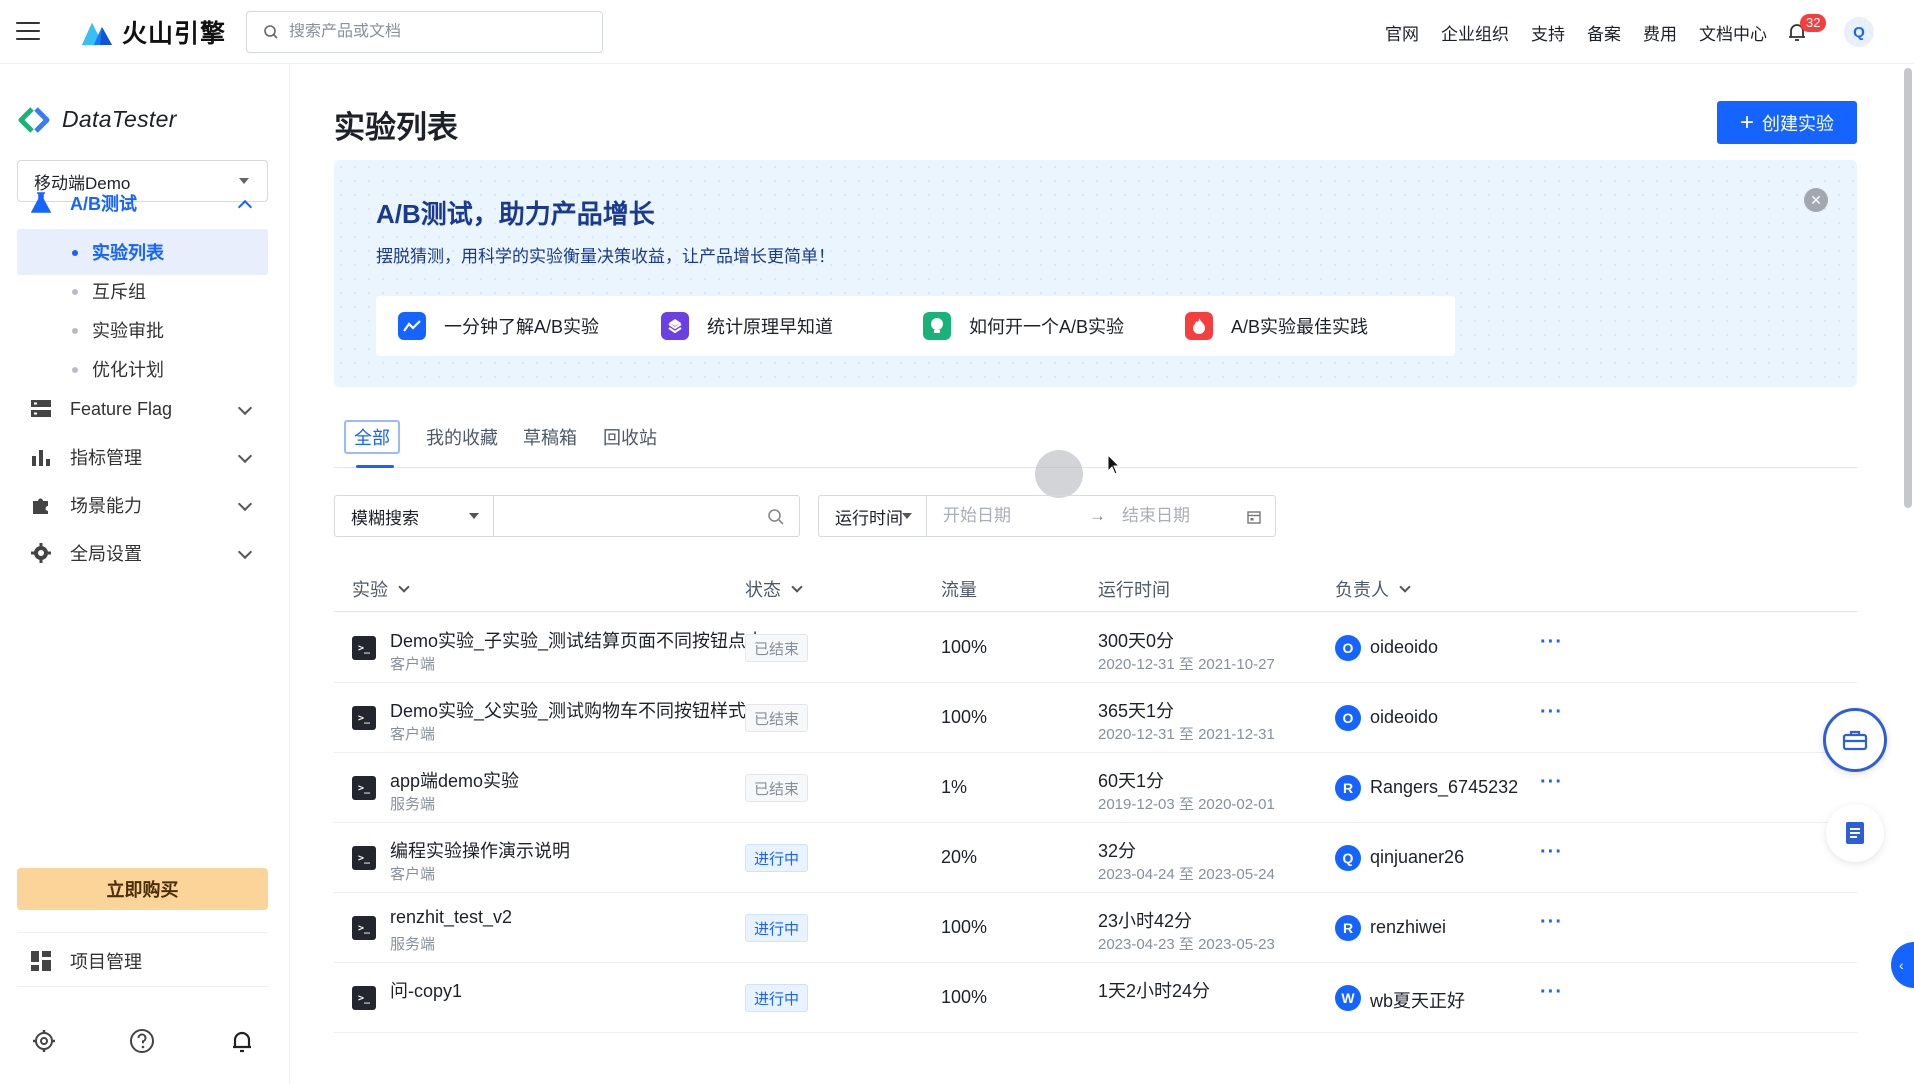 The image size is (1914, 1084). What do you see at coordinates (142, 1041) in the screenshot?
I see `help-icon` at bounding box center [142, 1041].